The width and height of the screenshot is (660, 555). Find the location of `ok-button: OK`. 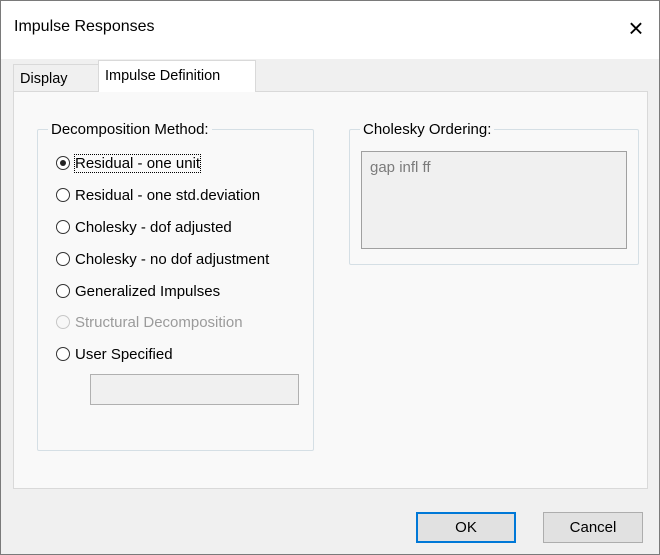

ok-button: OK is located at coordinates (466, 527).